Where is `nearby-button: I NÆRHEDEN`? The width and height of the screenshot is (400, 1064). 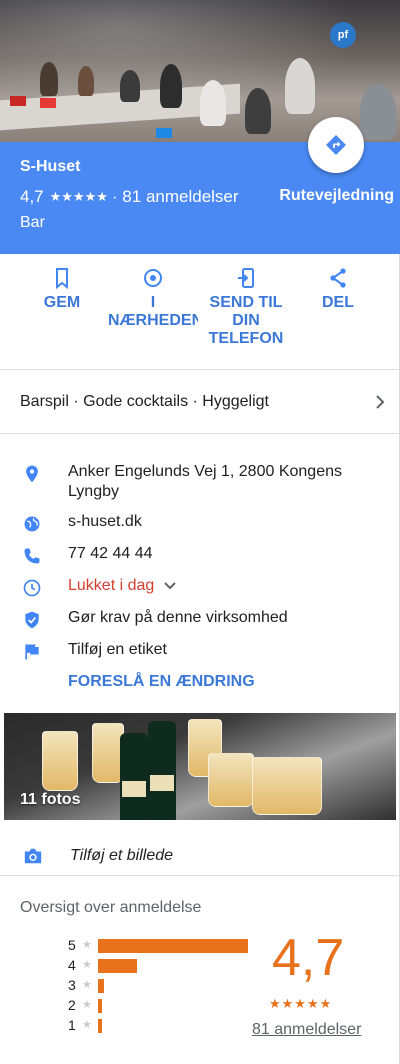 nearby-button: I NÆRHEDEN is located at coordinates (153, 298).